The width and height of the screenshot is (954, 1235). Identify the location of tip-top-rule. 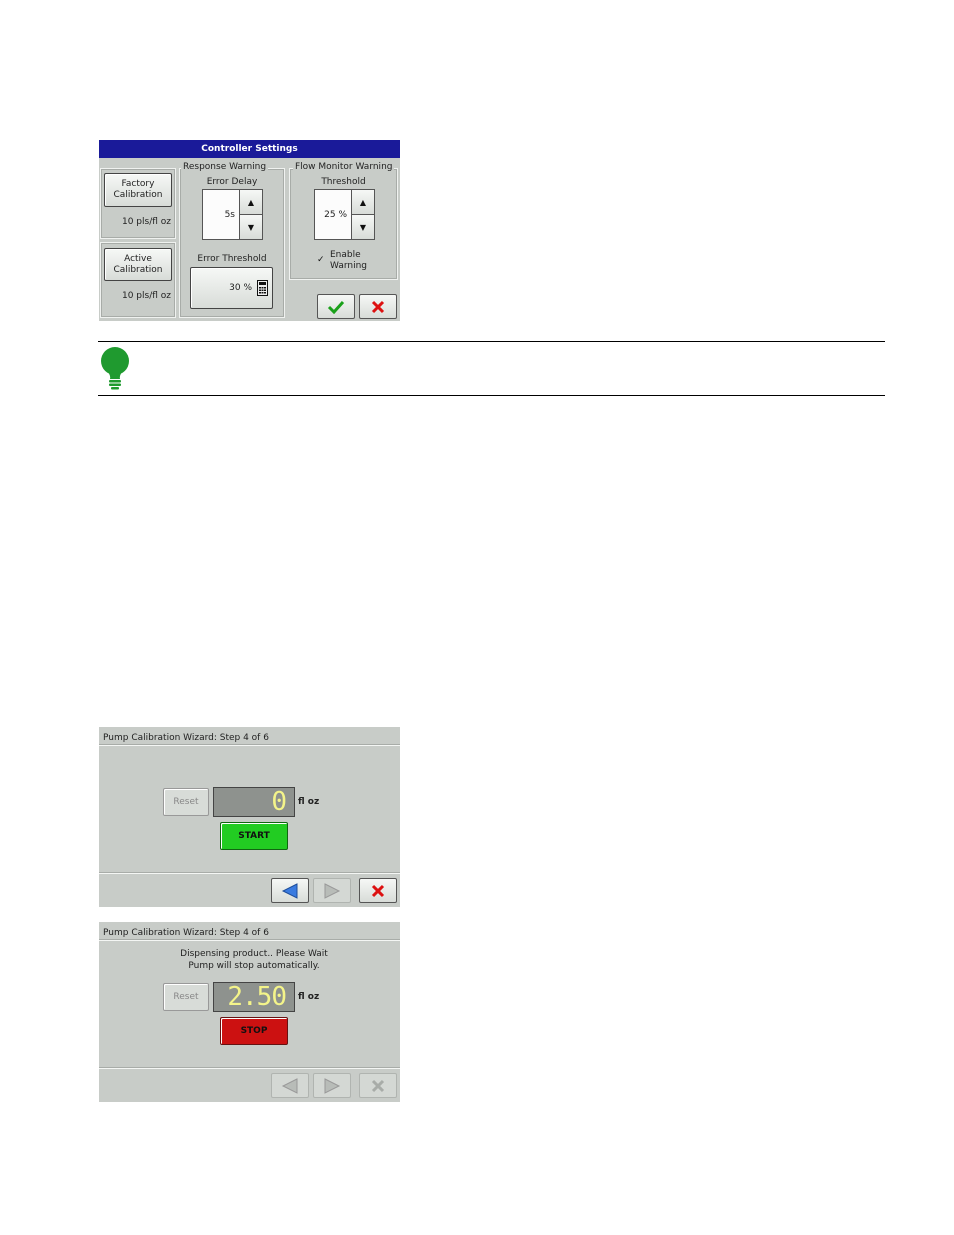
(491, 341).